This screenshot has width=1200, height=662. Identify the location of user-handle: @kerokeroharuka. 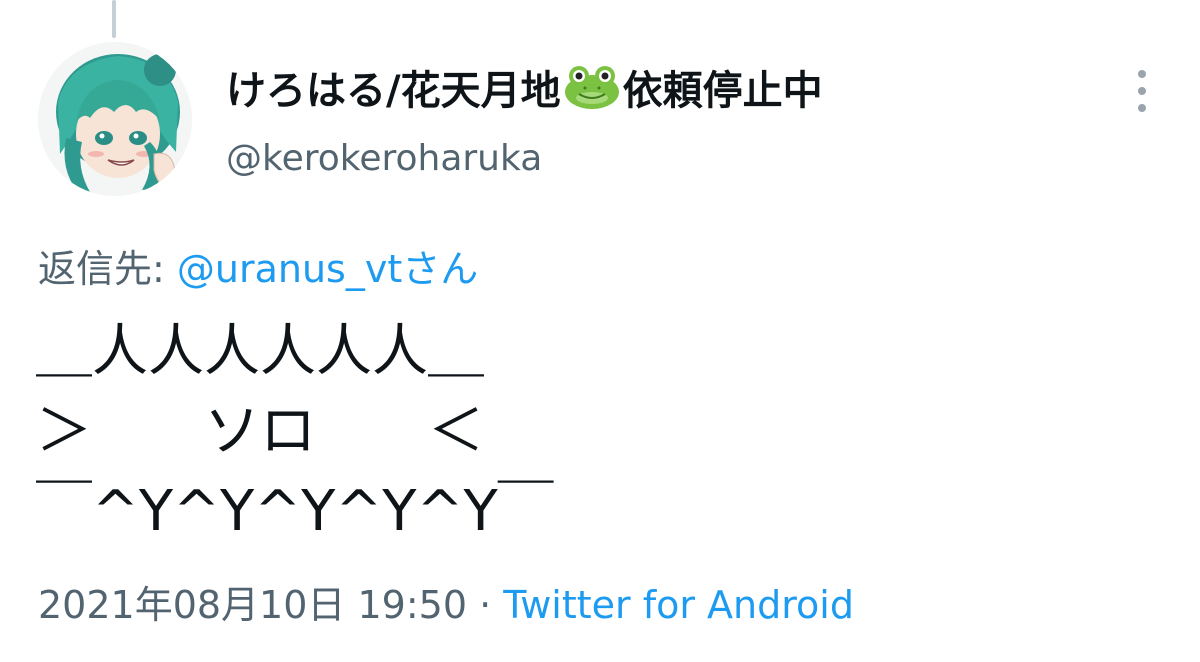
(384, 158).